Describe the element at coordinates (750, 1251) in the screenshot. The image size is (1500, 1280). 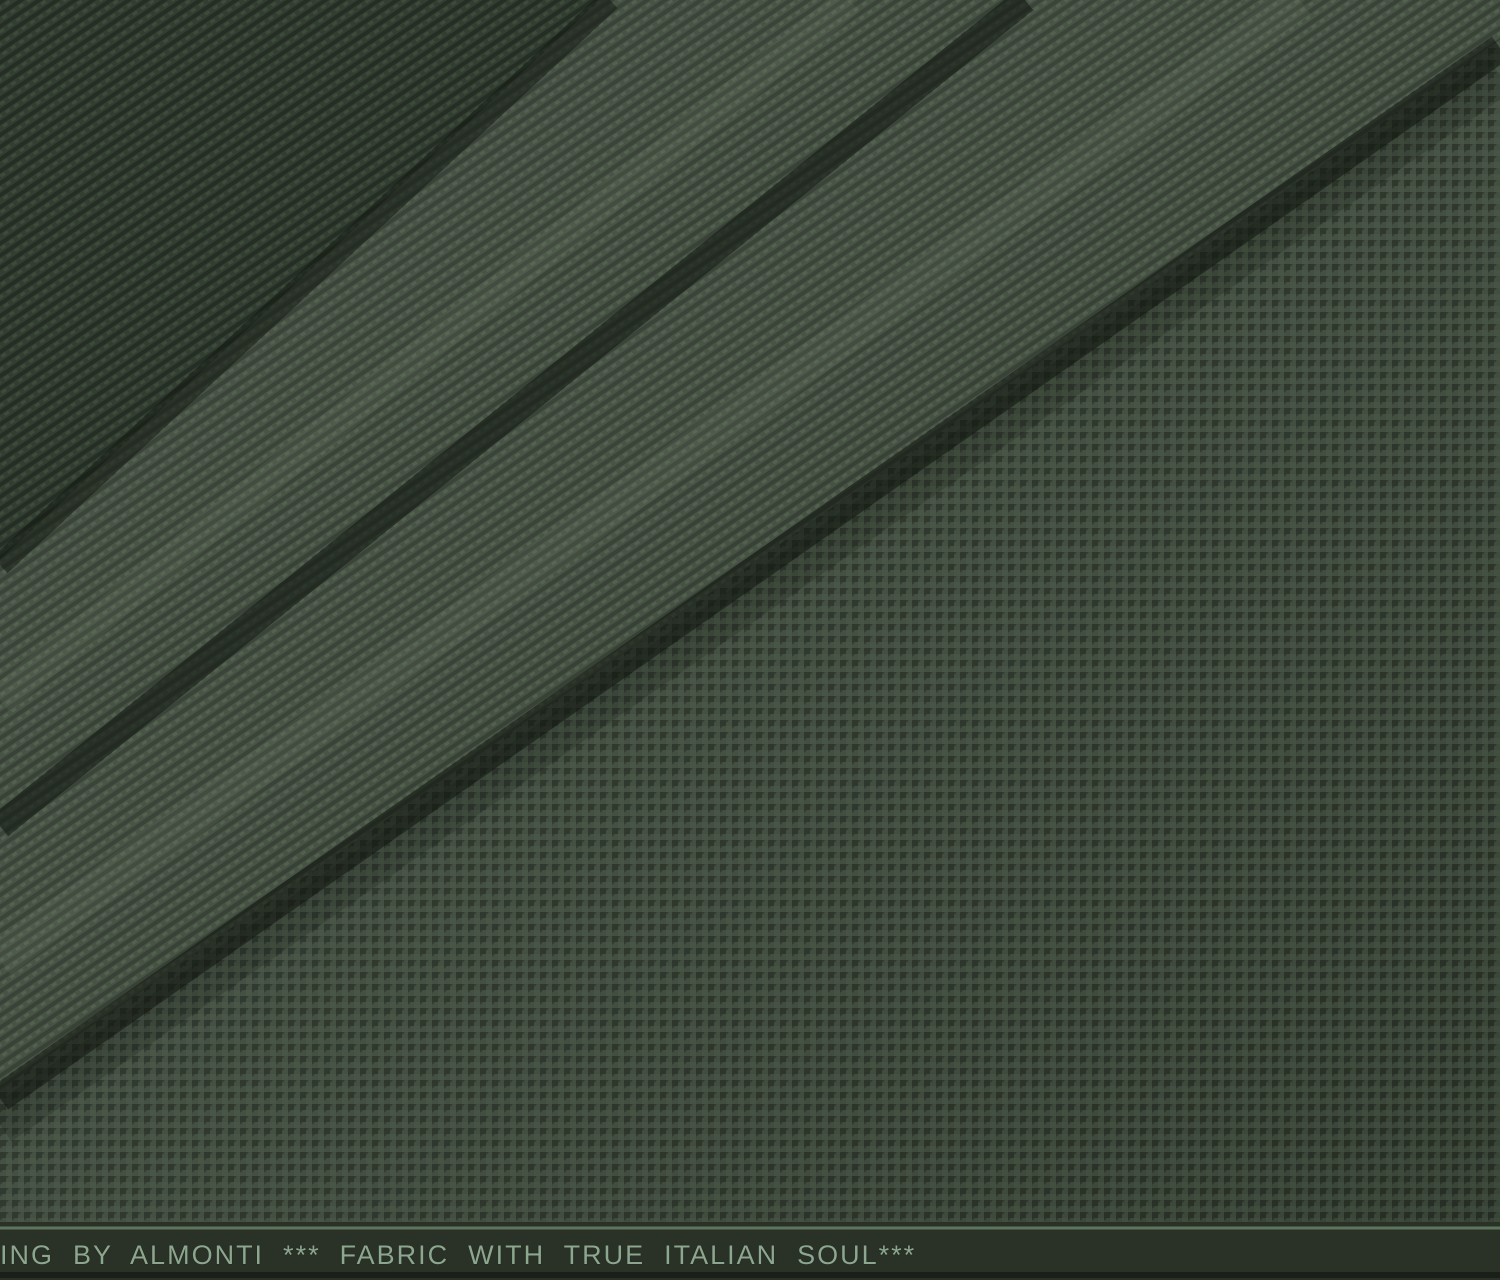
I see `selvedge-band` at that location.